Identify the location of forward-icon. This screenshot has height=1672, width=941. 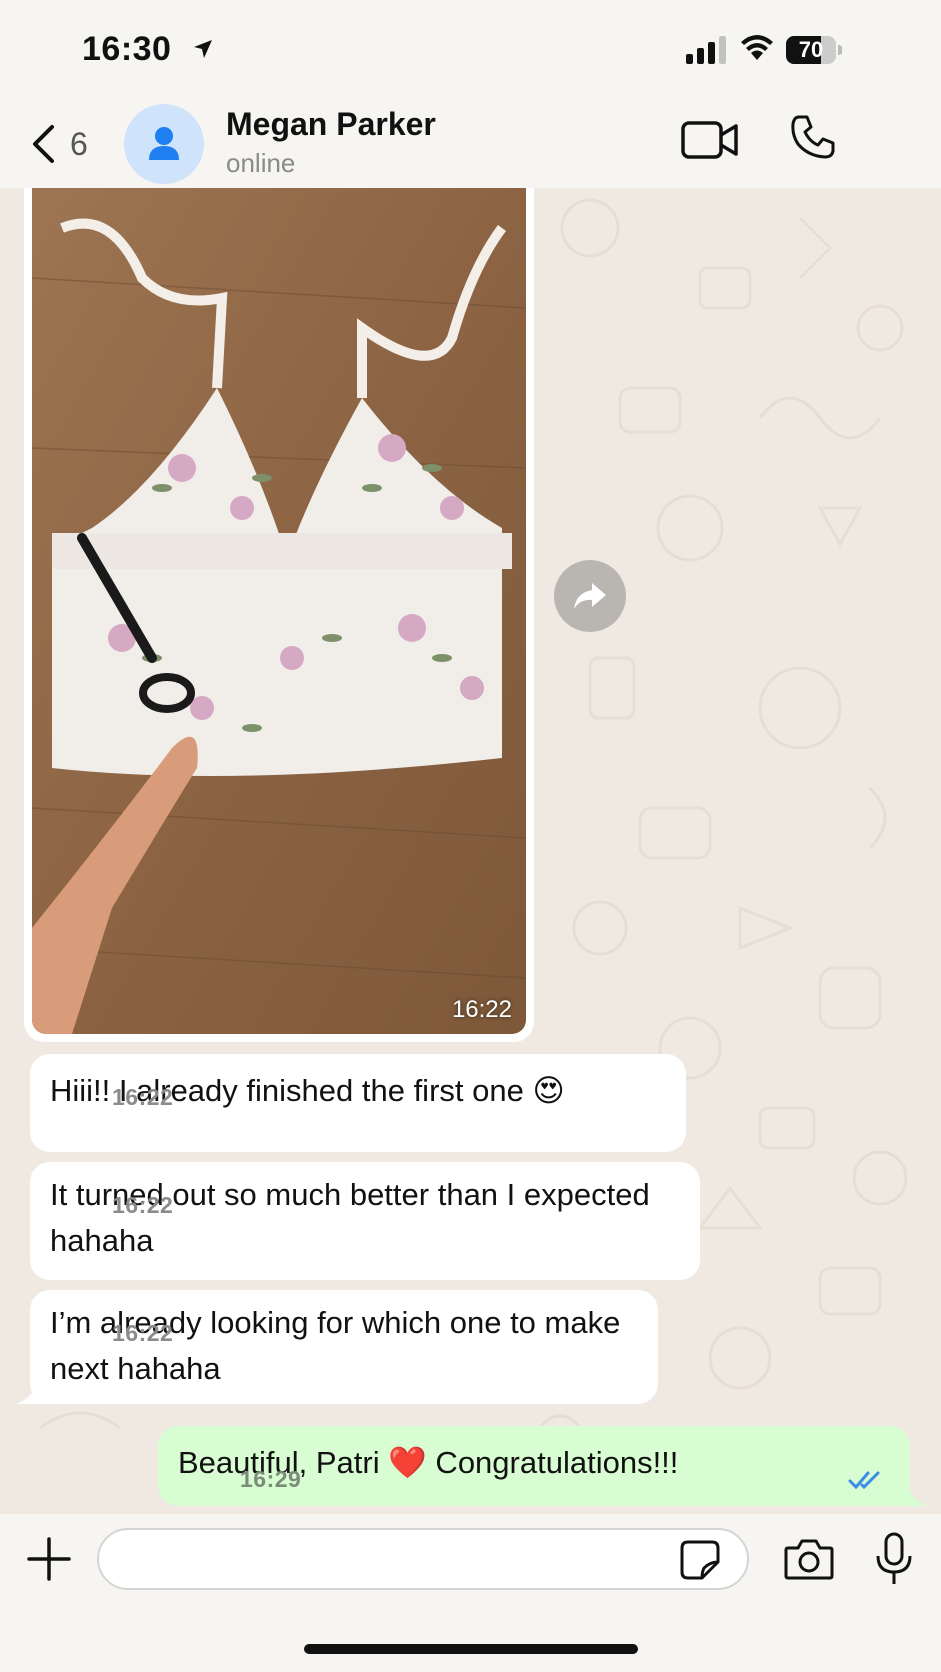
(590, 596).